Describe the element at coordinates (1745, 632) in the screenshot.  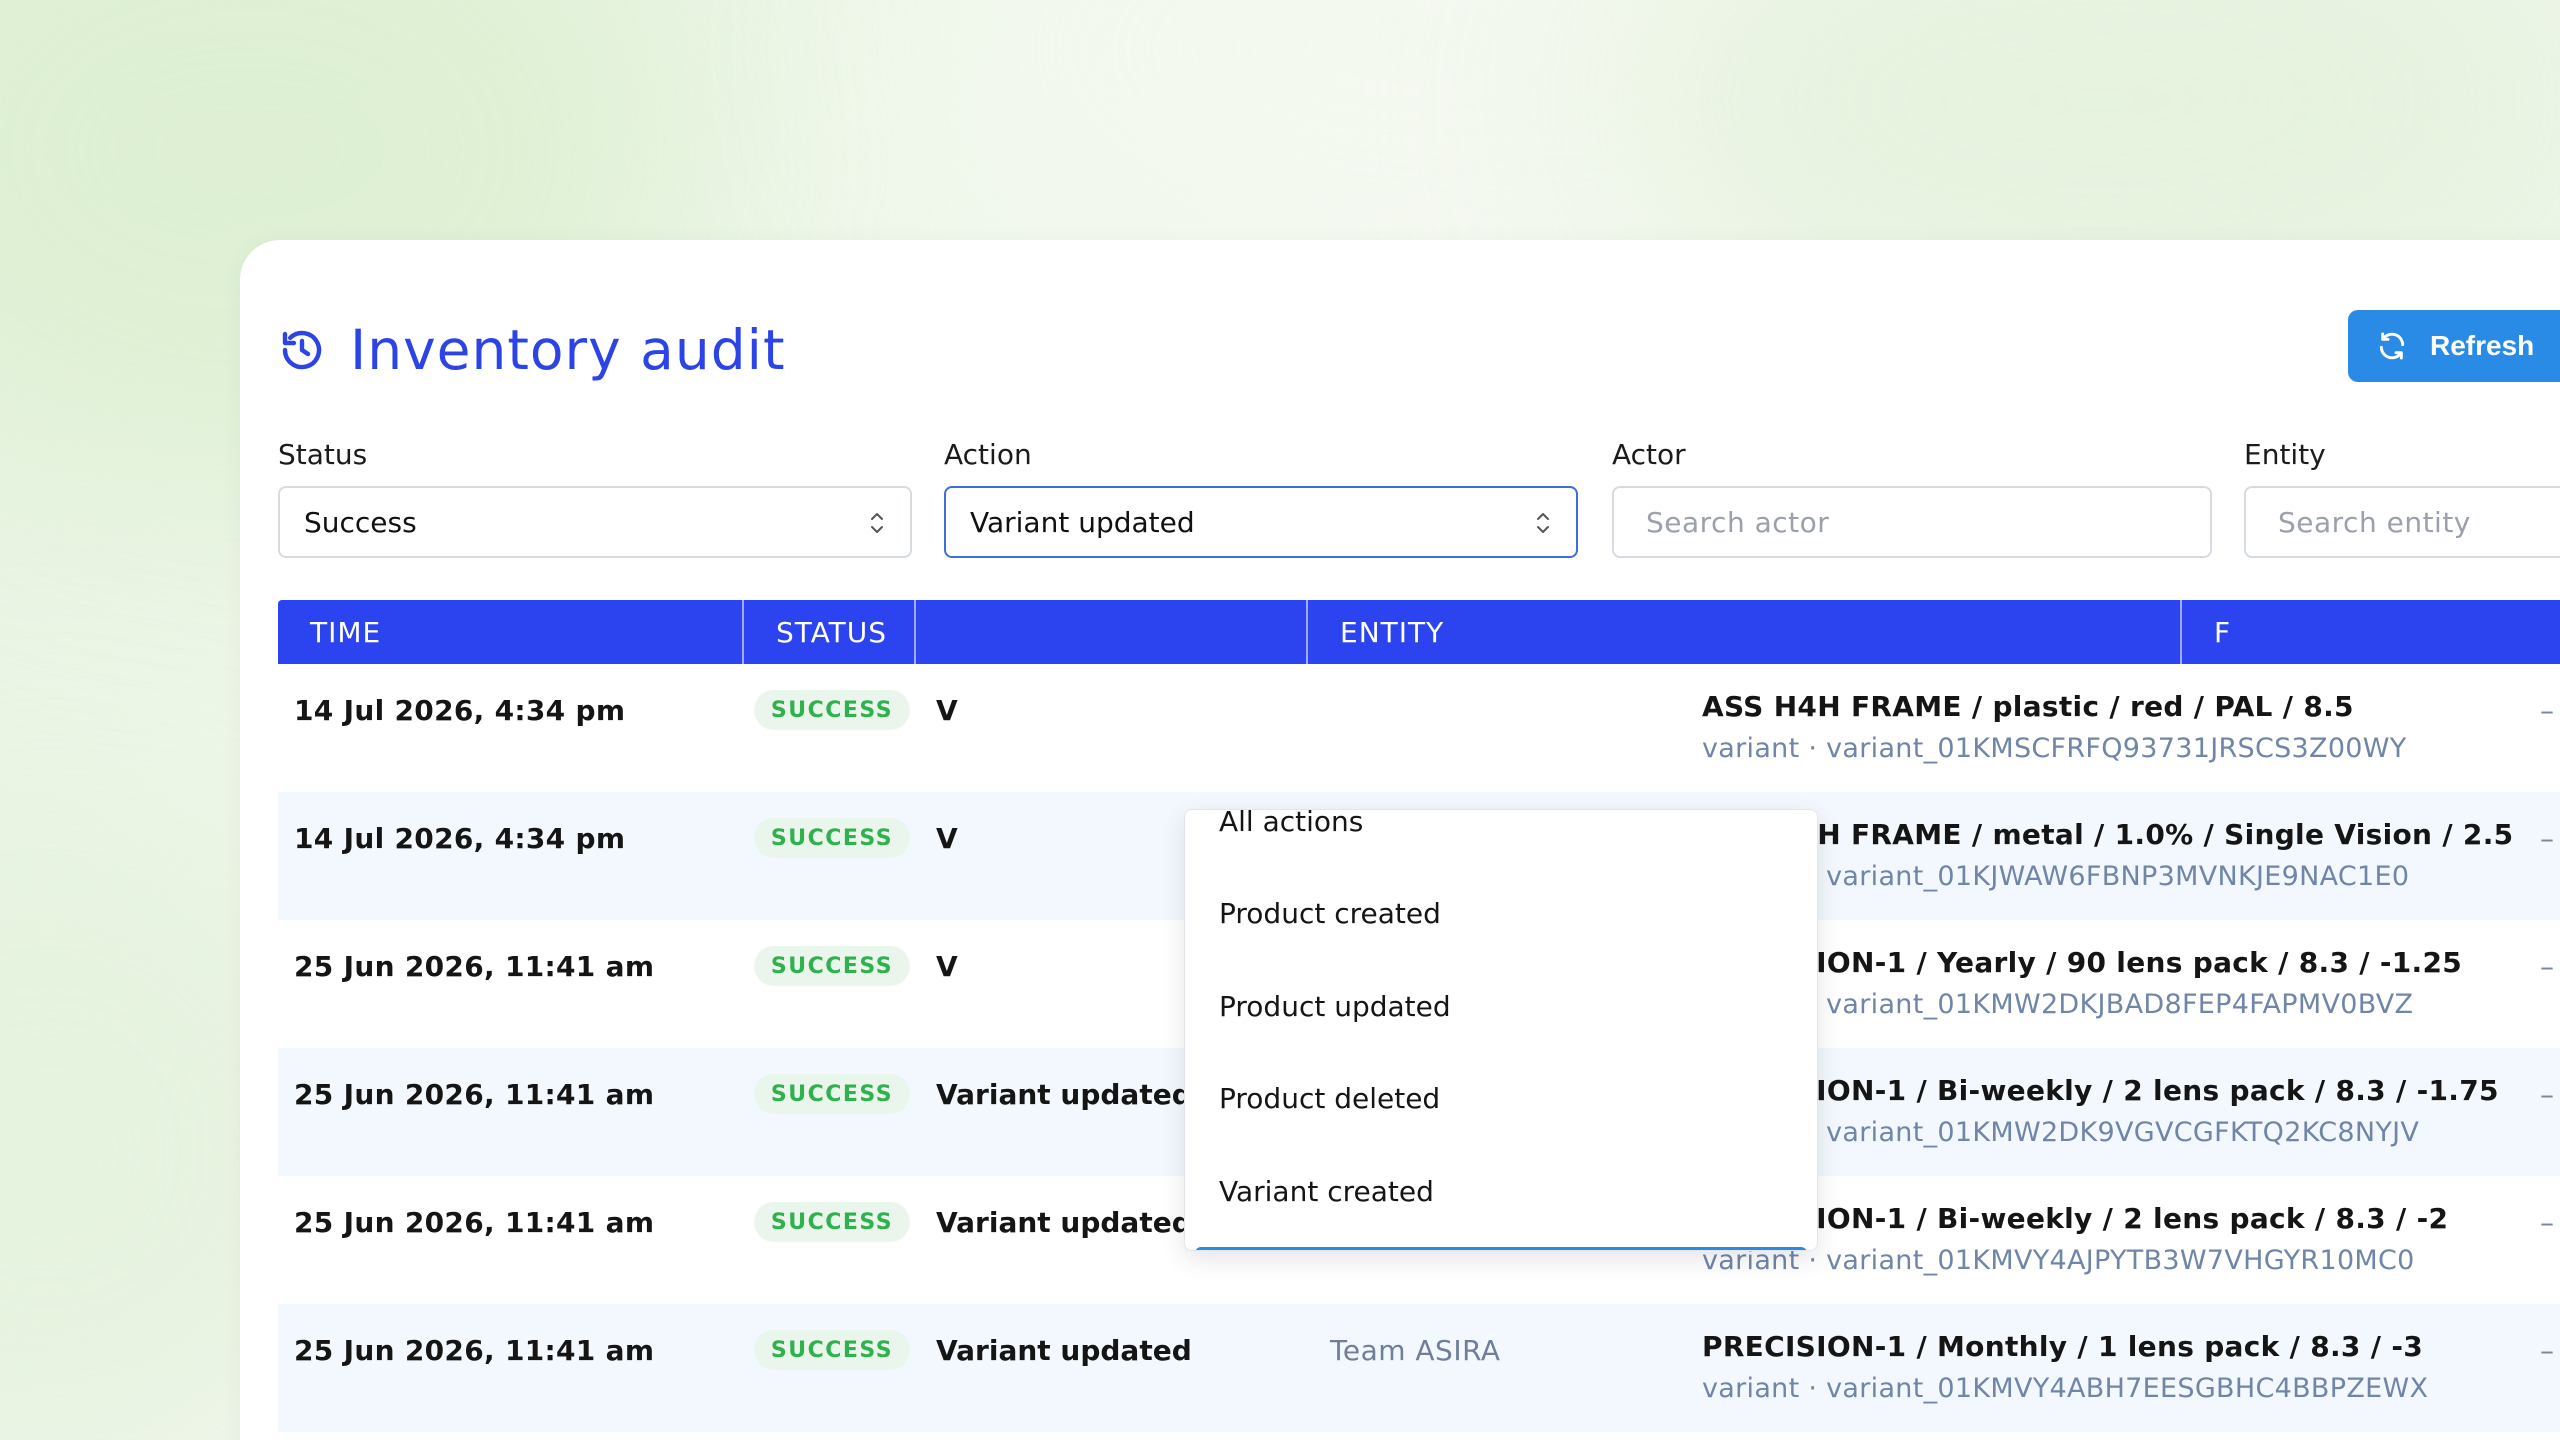
I see `column-header-entity: ENTITY` at that location.